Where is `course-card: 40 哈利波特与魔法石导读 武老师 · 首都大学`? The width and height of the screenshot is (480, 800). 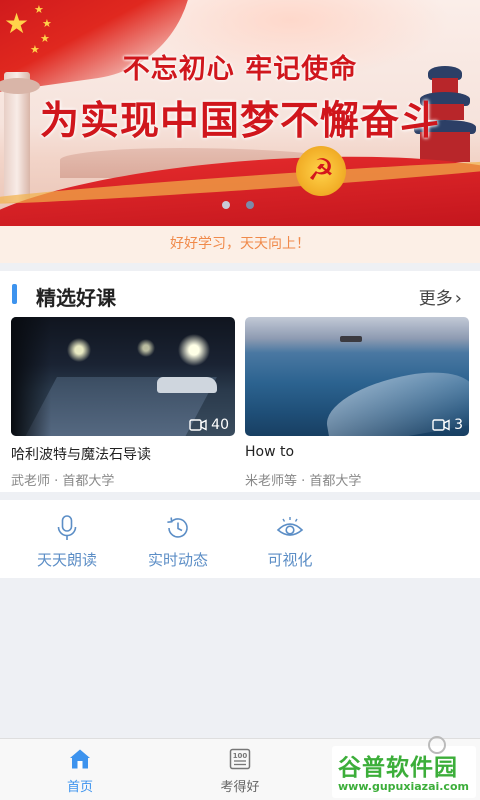
course-card: 40 哈利波特与魔法石导读 武老师 · 首都大学 is located at coordinates (123, 403).